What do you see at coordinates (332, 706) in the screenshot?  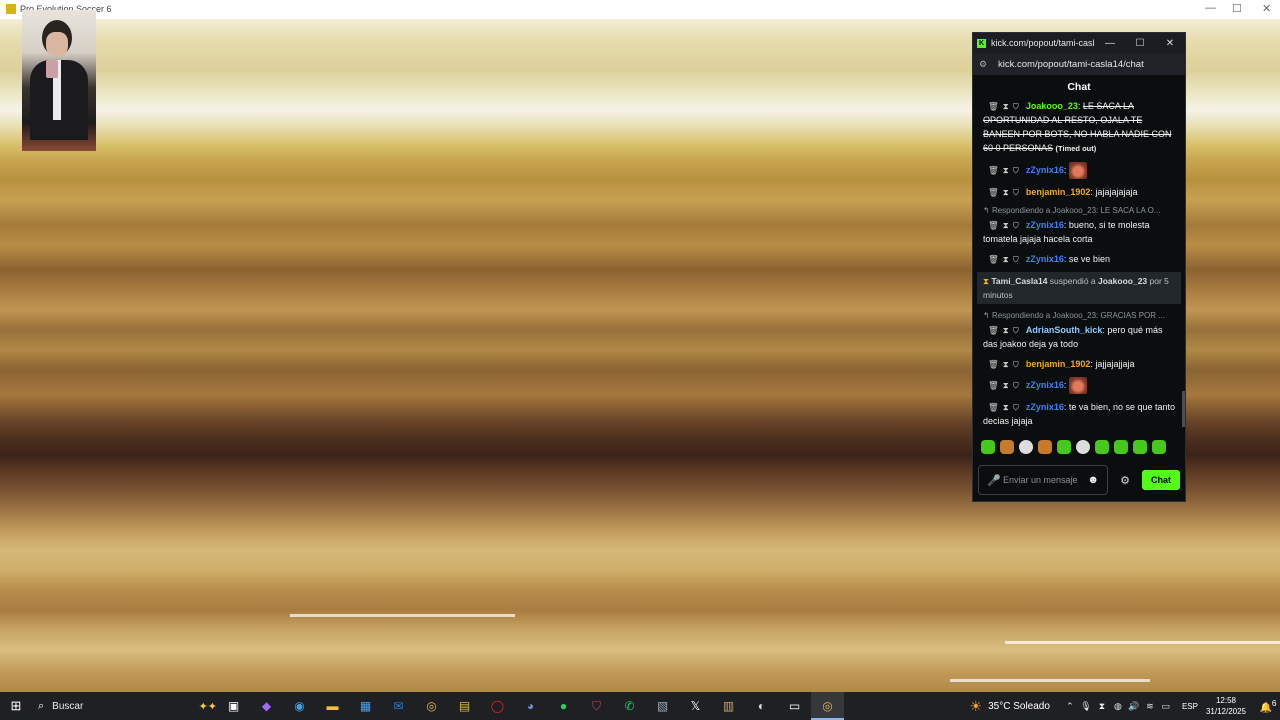 I see `file-explorer-icon: ▬` at bounding box center [332, 706].